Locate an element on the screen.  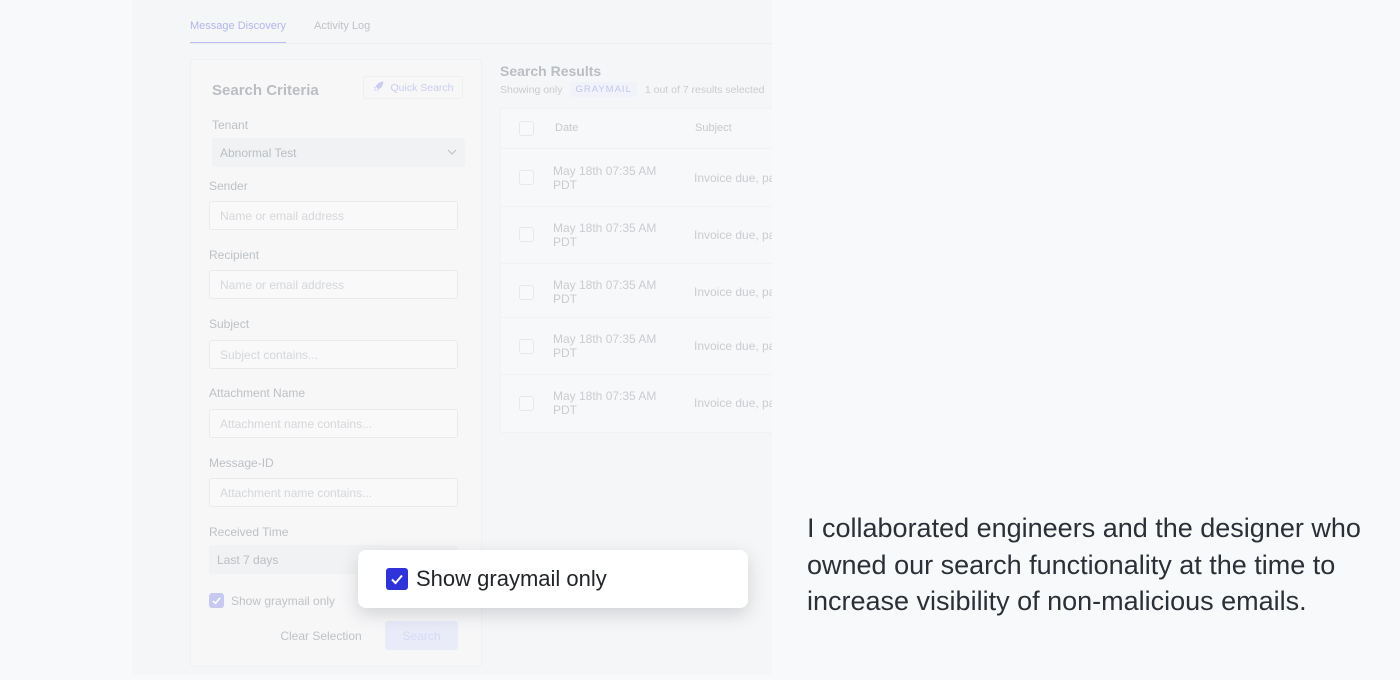
tenant-label: Tenant is located at coordinates (230, 125).